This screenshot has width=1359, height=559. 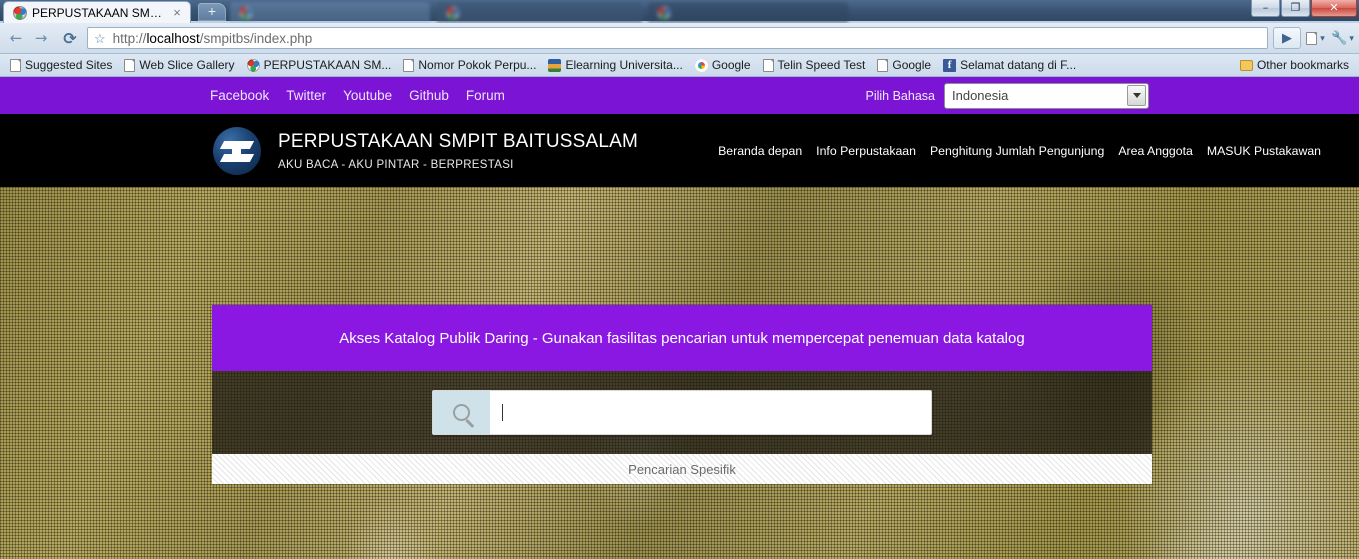 I want to click on url-text: http://localhost/smpitbs/index.php, so click(x=213, y=38).